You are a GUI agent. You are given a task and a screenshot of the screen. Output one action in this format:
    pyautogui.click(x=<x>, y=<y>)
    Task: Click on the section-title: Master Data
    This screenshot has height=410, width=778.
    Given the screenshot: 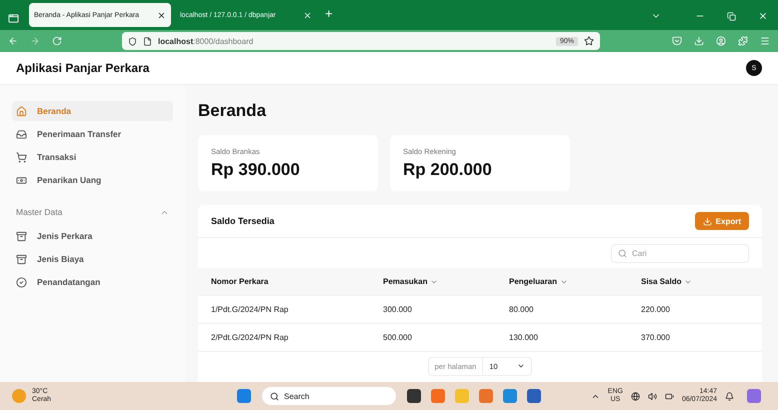 What is the action you would take?
    pyautogui.click(x=39, y=212)
    